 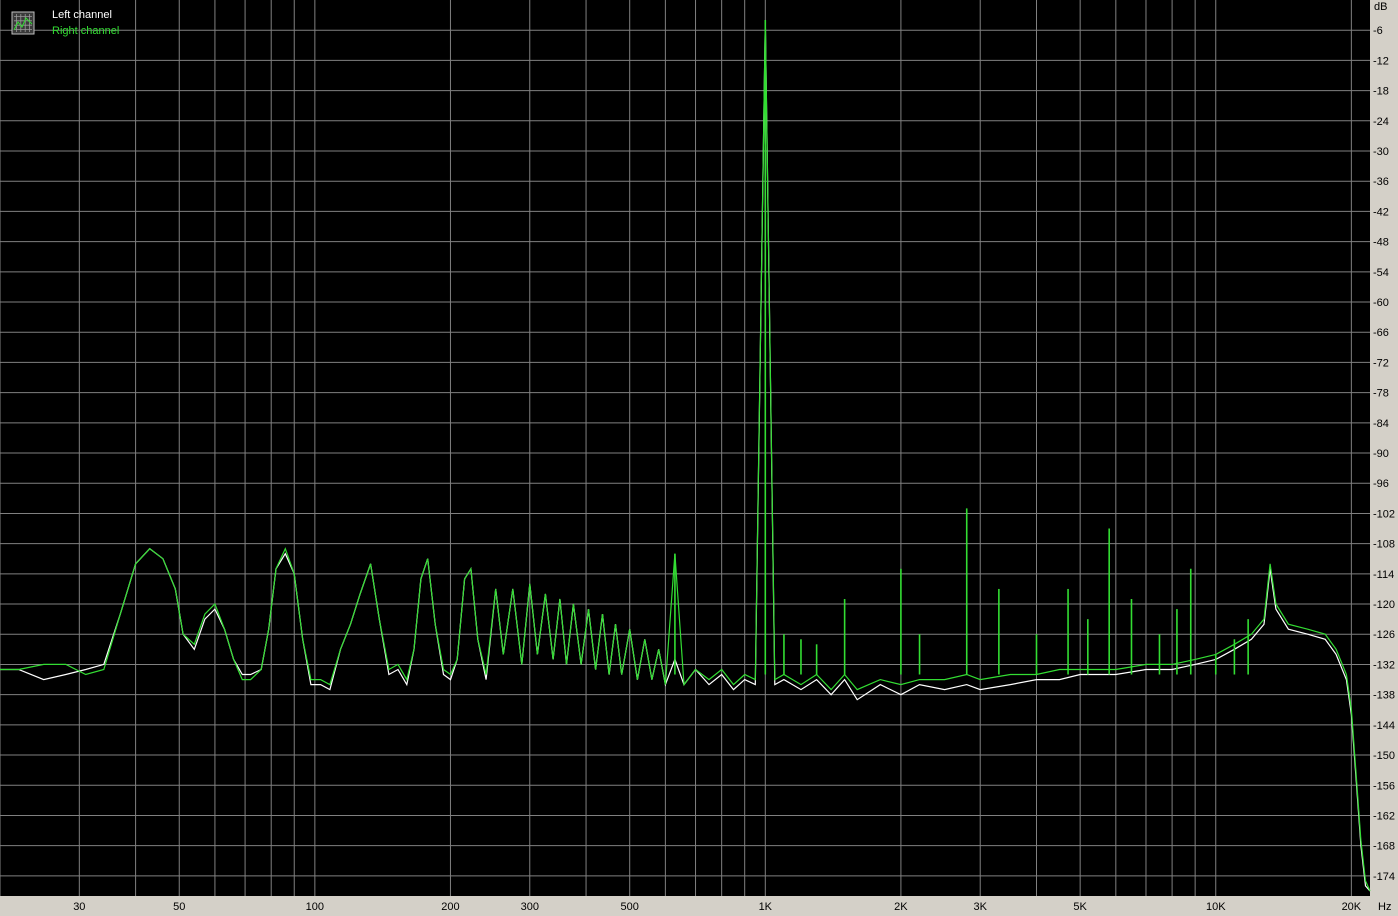 I want to click on x-tick-label: 100, so click(x=315, y=907).